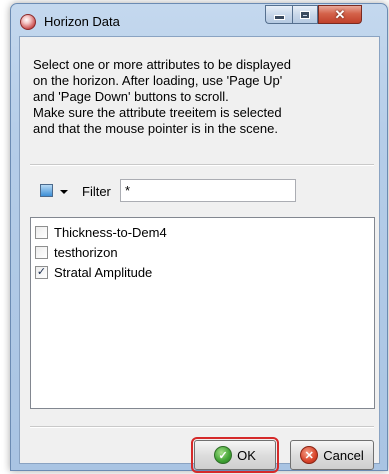 The width and height of the screenshot is (389, 474). What do you see at coordinates (82, 21) in the screenshot?
I see `window-title: Horizon Data` at bounding box center [82, 21].